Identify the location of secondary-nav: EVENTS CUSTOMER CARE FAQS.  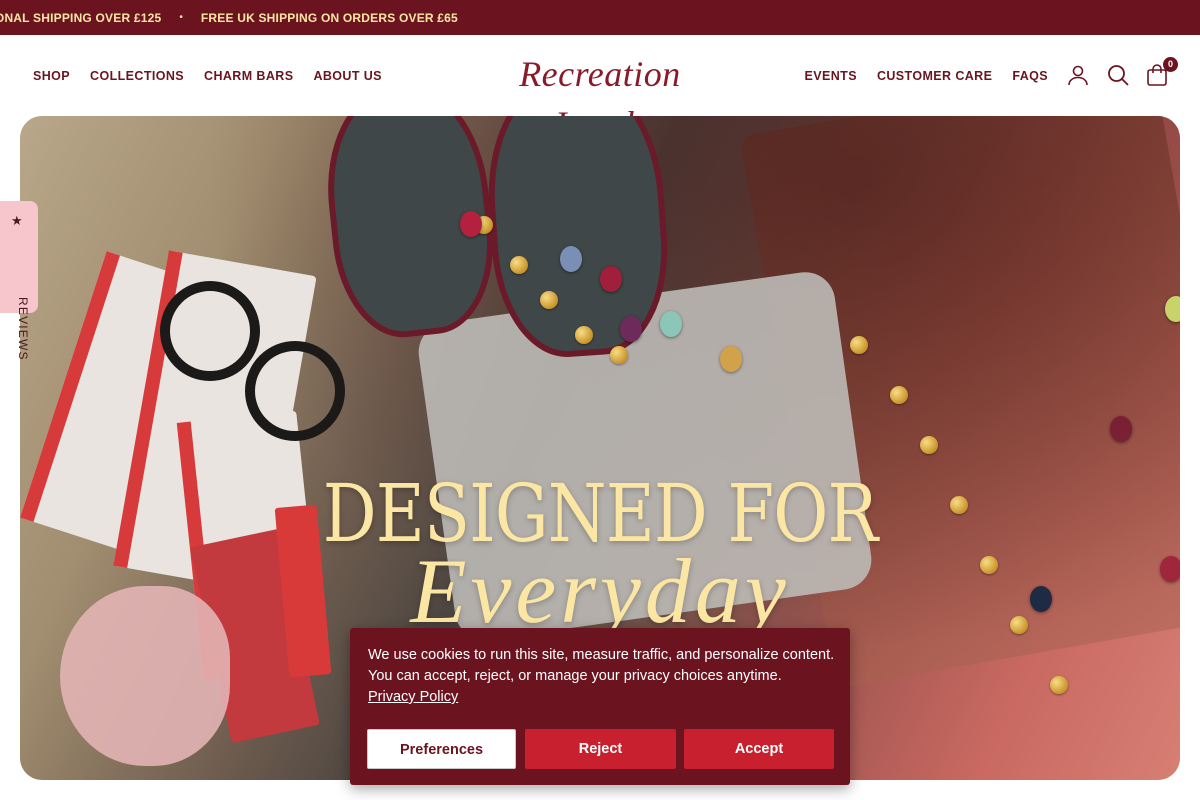
(926, 76).